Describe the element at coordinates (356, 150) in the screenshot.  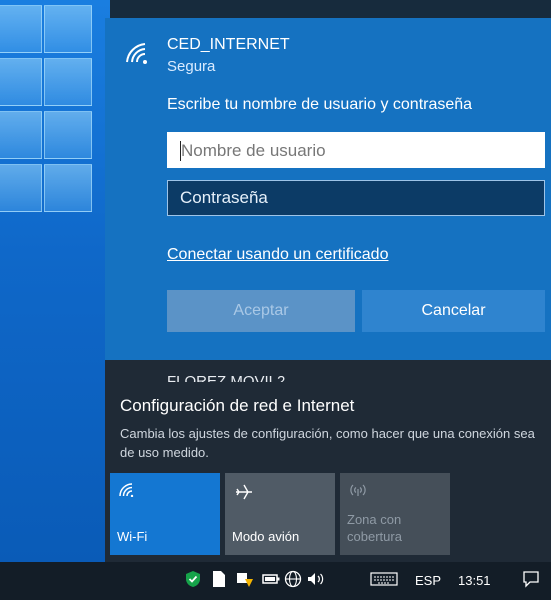
I see `username-field: Nombre de usuario` at that location.